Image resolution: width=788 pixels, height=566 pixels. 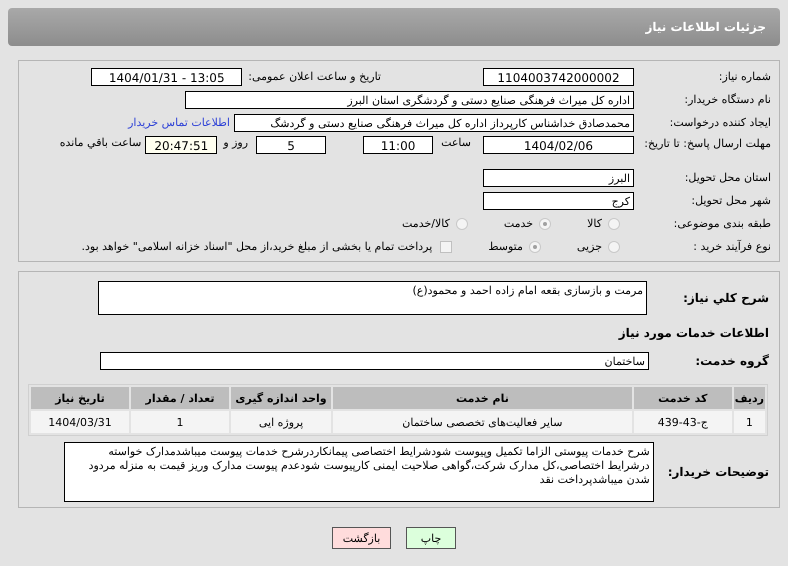 I want to click on field-label: گروه خدمت:, so click(x=734, y=361).